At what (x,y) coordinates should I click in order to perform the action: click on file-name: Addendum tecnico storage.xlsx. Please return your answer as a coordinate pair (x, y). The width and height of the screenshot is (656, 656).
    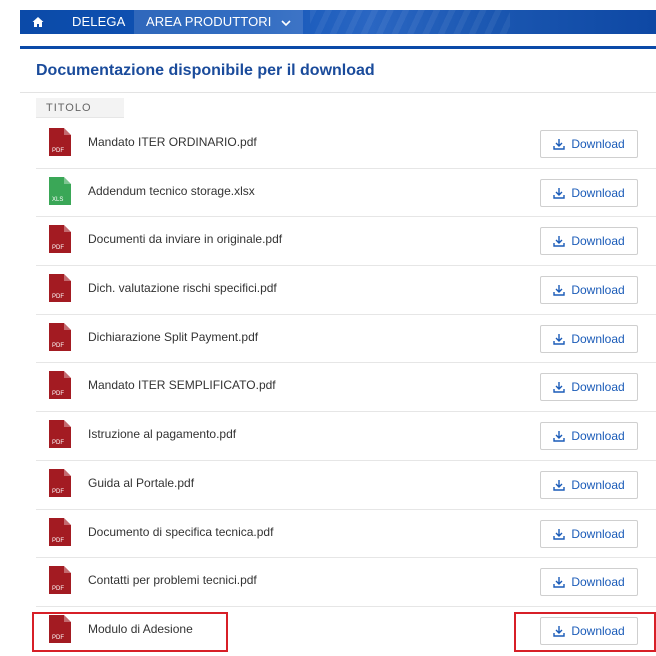
    Looking at the image, I should click on (171, 191).